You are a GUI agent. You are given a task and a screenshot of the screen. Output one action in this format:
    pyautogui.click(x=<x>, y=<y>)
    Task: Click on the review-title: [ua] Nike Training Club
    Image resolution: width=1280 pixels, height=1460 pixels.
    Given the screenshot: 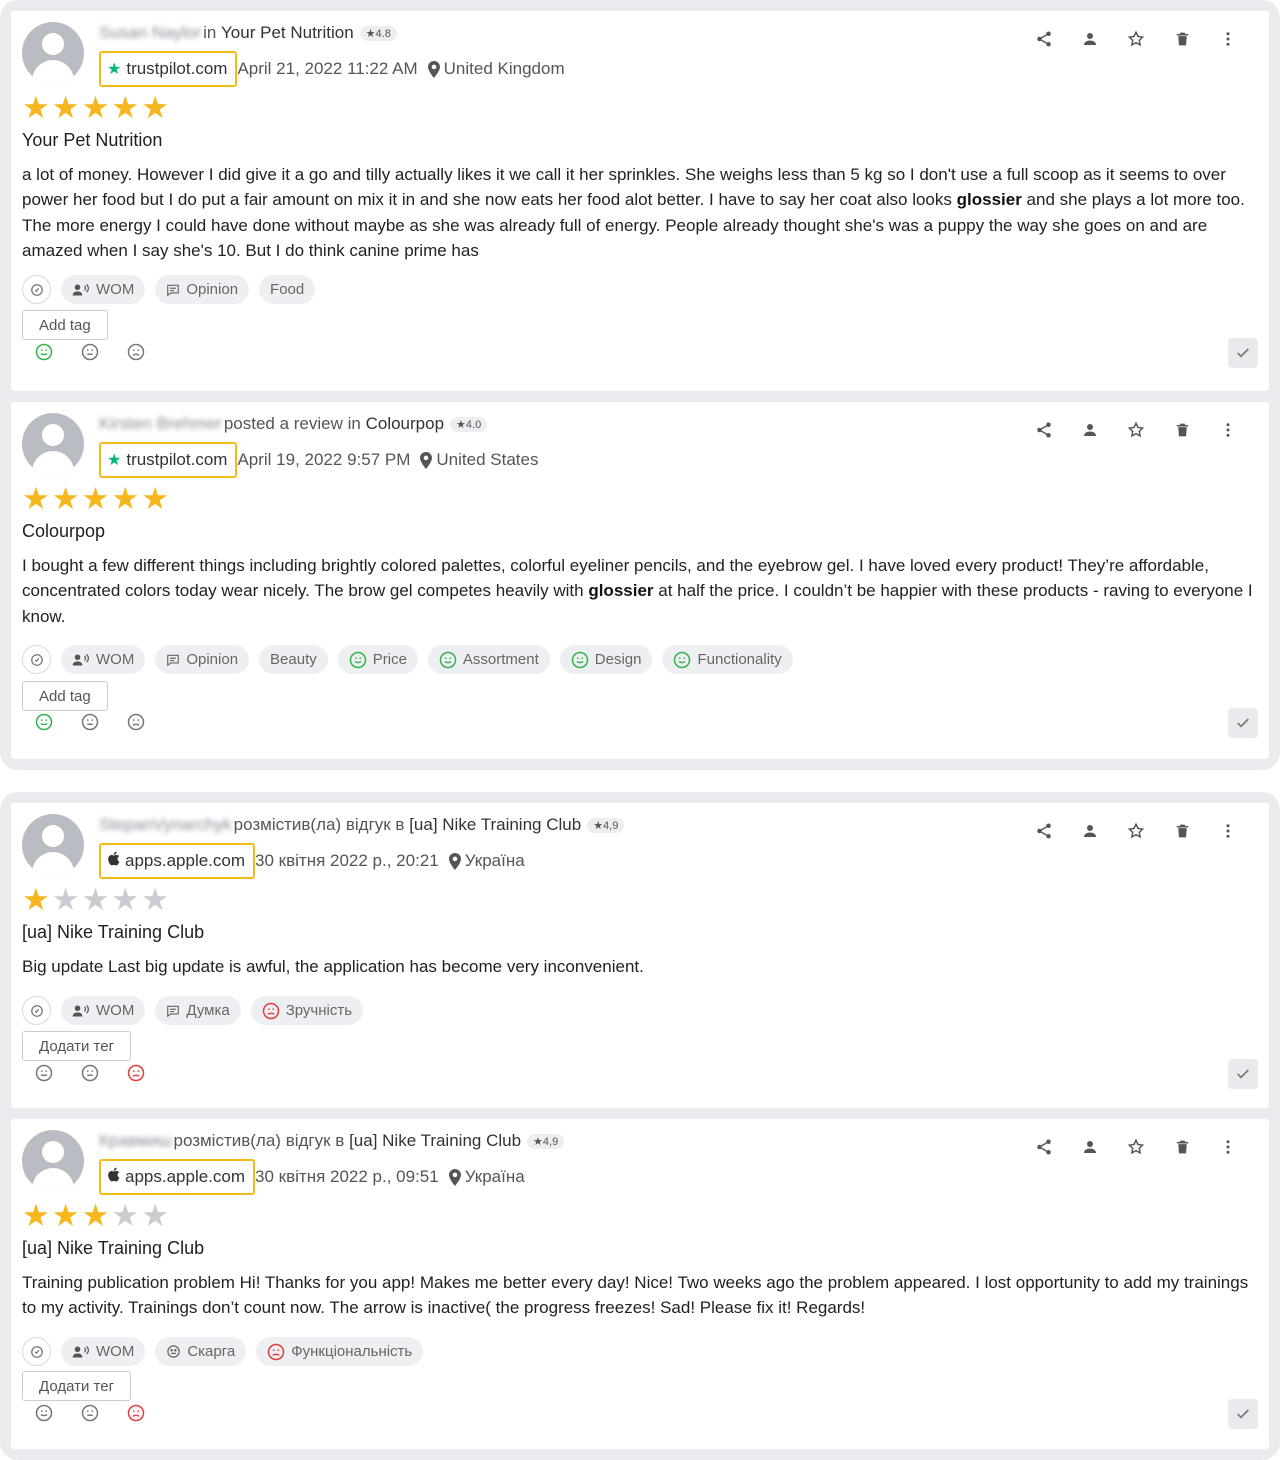 What is the action you would take?
    pyautogui.click(x=113, y=1248)
    